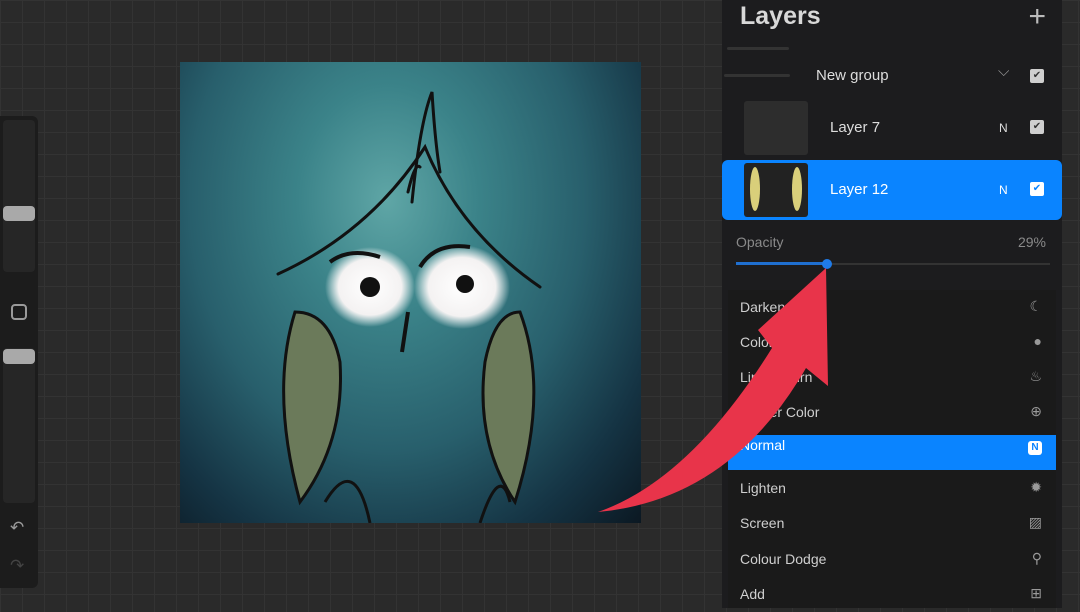 The image size is (1080, 612). Describe the element at coordinates (782, 263) in the screenshot. I see `opacity-slider-fill` at that location.